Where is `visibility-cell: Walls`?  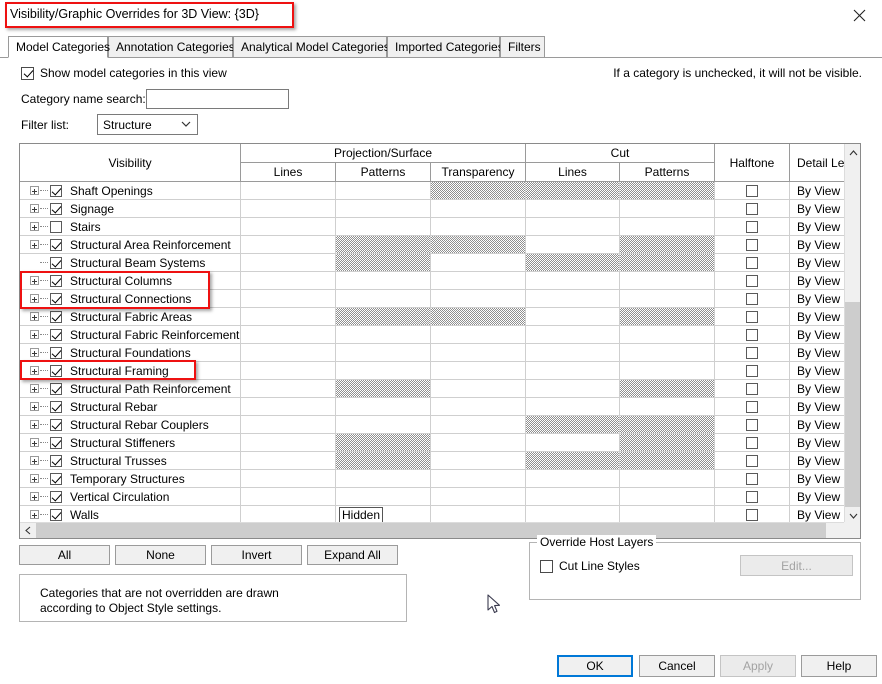 visibility-cell: Walls is located at coordinates (130, 514).